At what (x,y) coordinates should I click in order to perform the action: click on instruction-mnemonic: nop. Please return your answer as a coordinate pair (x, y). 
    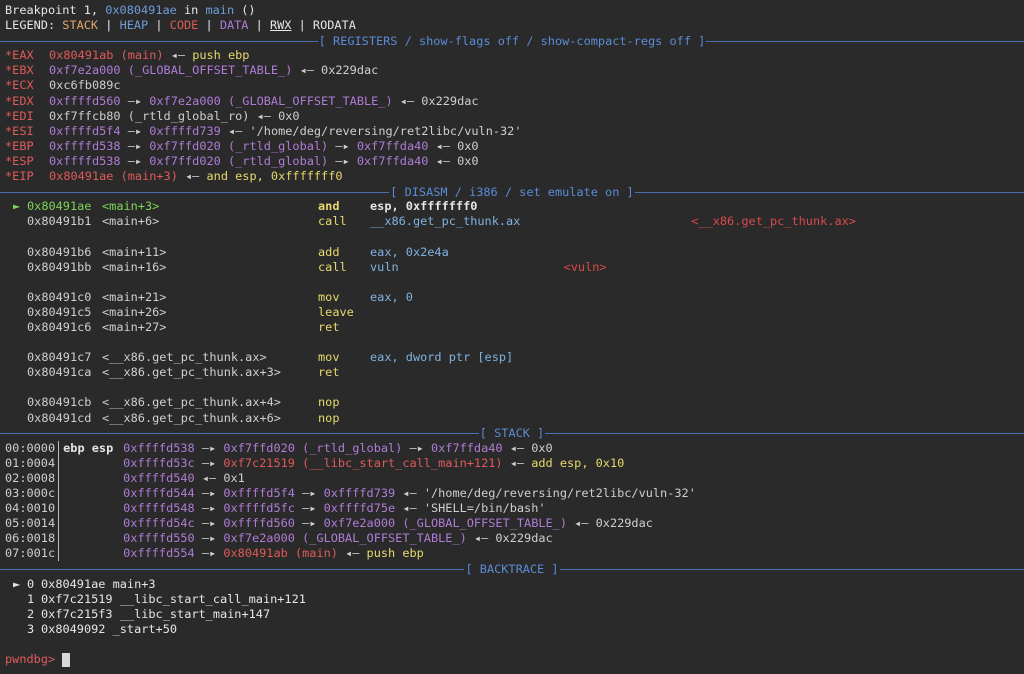
    Looking at the image, I should click on (329, 417).